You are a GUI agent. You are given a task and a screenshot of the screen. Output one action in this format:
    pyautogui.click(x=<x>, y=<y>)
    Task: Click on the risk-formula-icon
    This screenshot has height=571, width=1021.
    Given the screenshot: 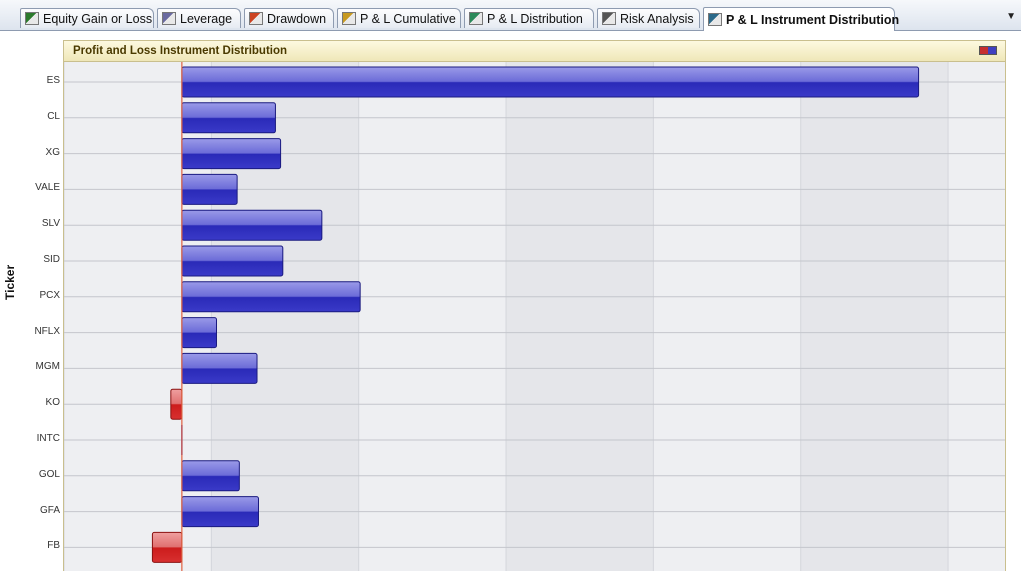 What is the action you would take?
    pyautogui.click(x=609, y=18)
    